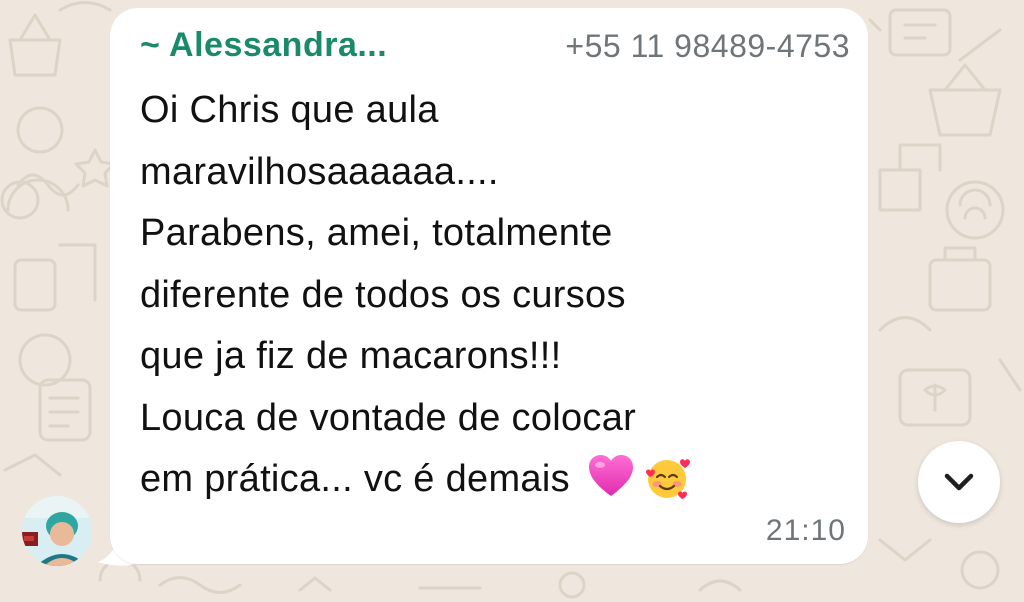 Image resolution: width=1024 pixels, height=602 pixels. I want to click on smiling-face-with-hearts-icon, so click(667, 479).